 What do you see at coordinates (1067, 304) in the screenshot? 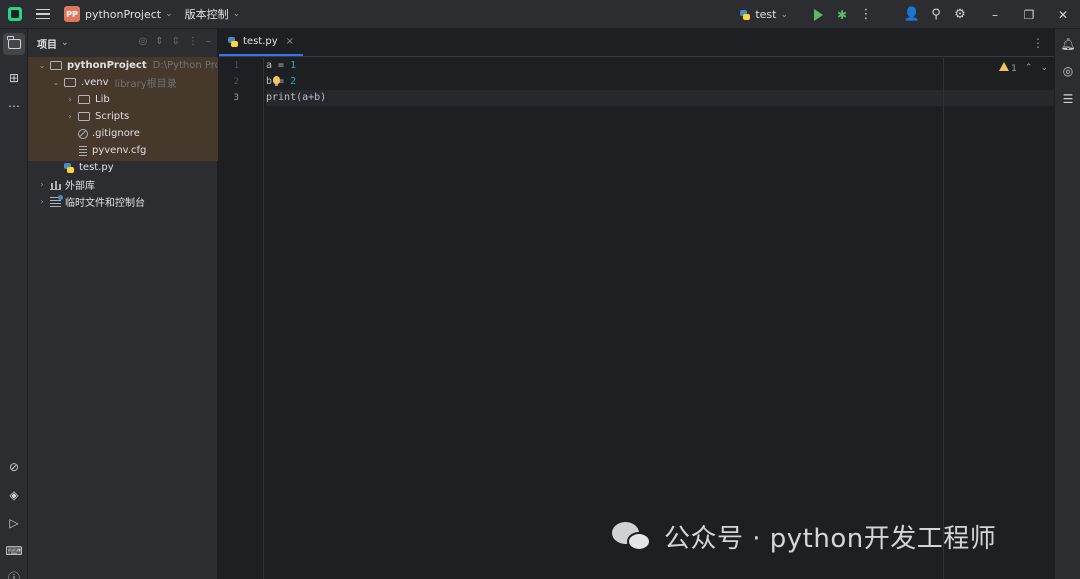
I see `right-tool-stripe: 🔔︎ ◎ ☰` at bounding box center [1067, 304].